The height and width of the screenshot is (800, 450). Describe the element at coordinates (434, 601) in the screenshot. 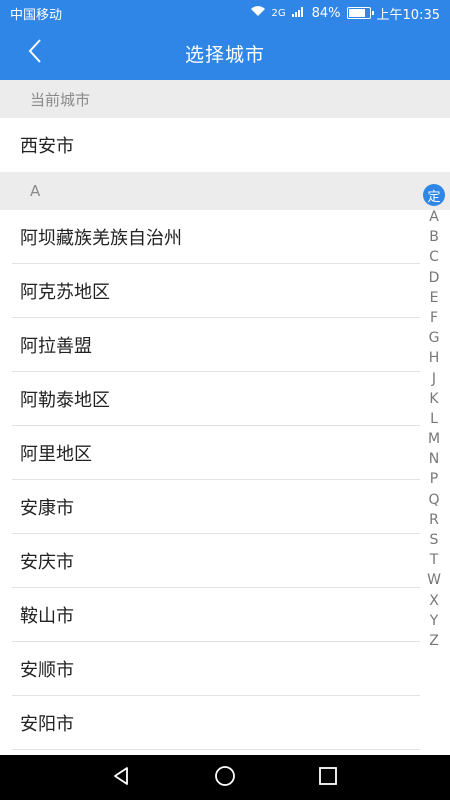

I see `index-letter: X` at that location.